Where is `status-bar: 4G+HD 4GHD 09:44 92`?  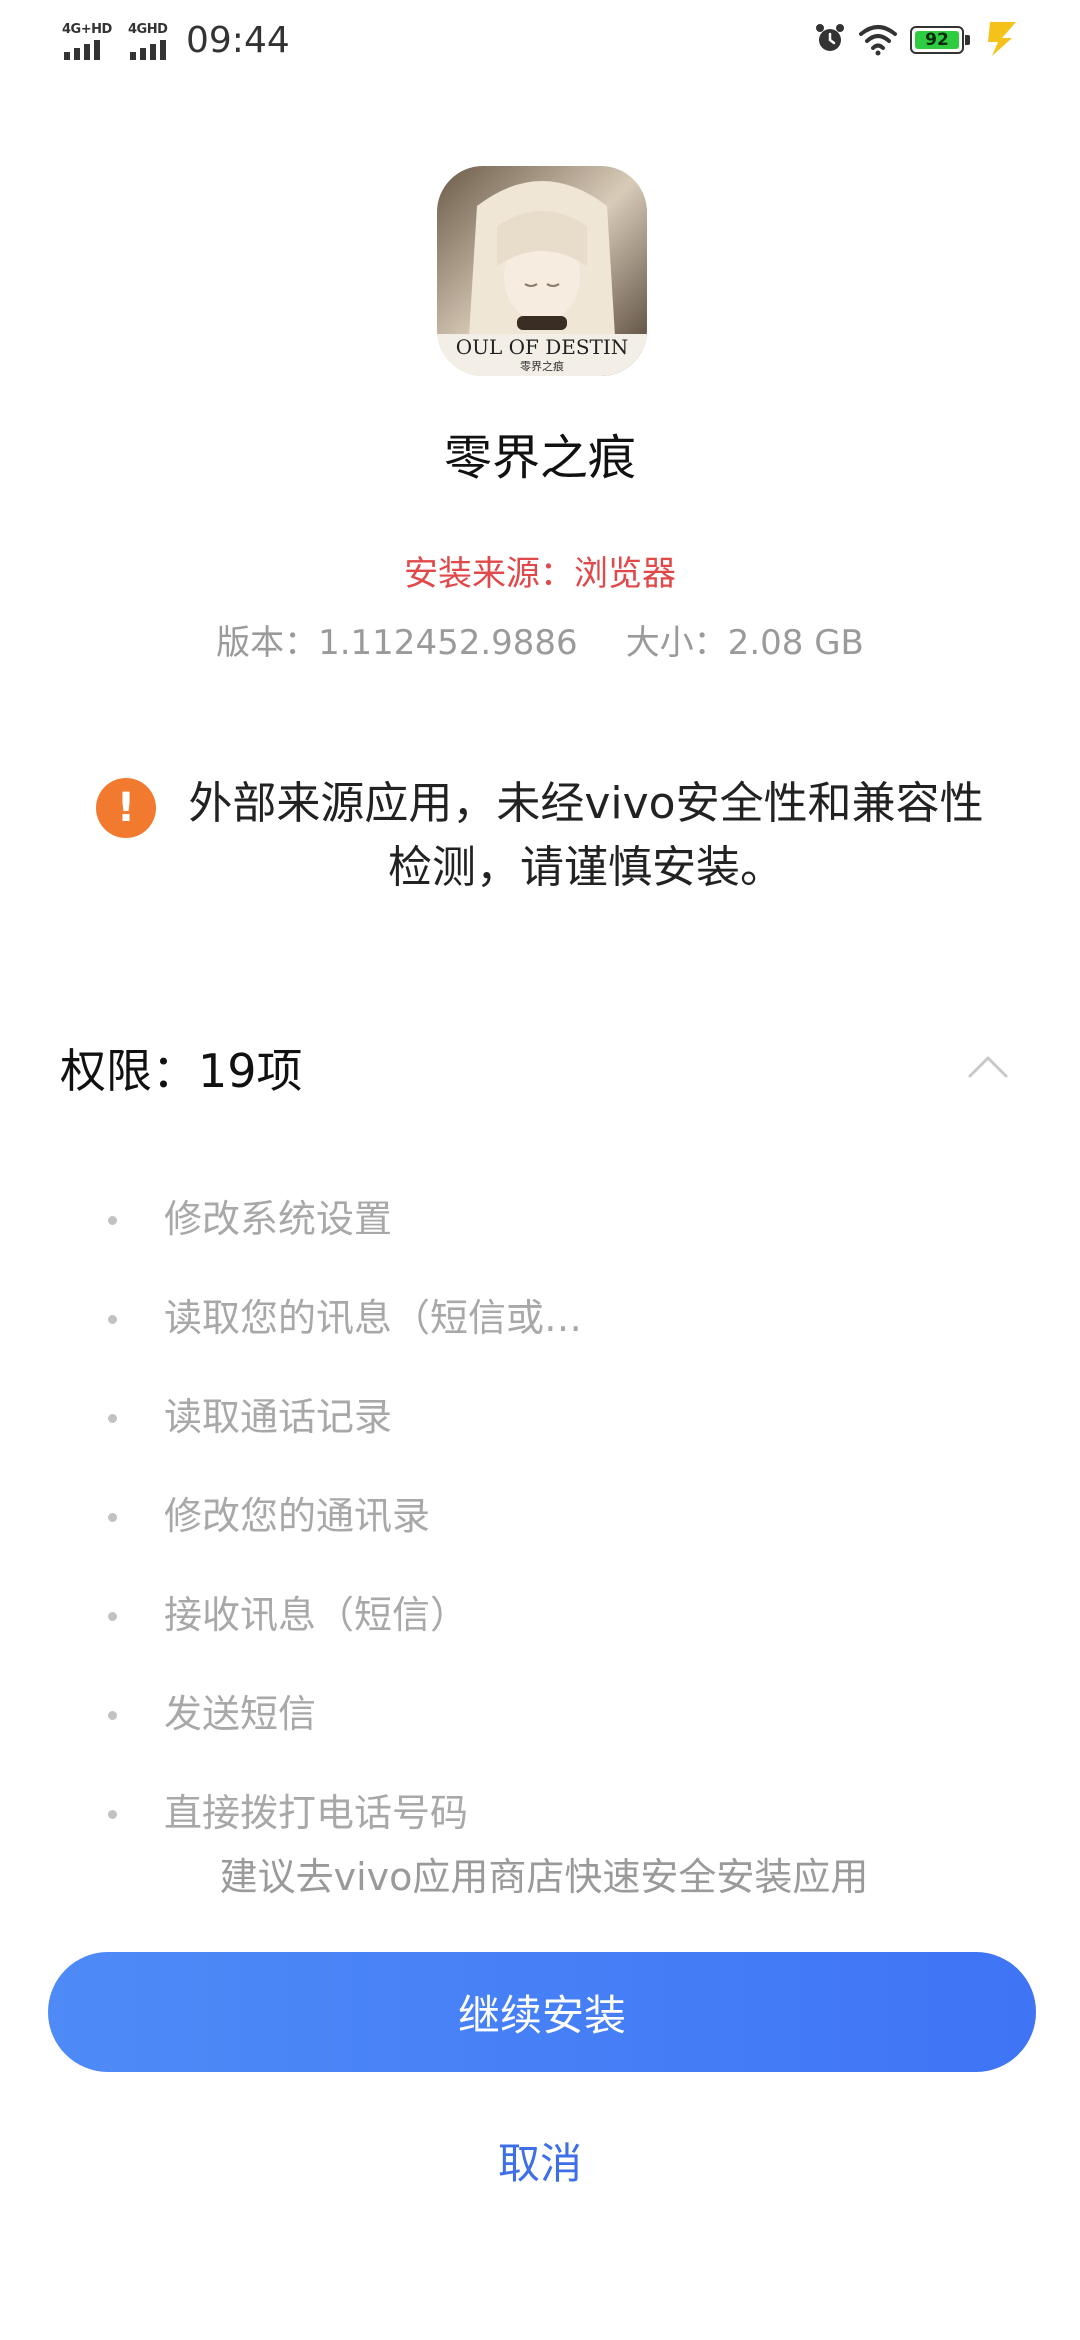
status-bar: 4G+HD 4GHD 09:44 92 is located at coordinates (540, 42).